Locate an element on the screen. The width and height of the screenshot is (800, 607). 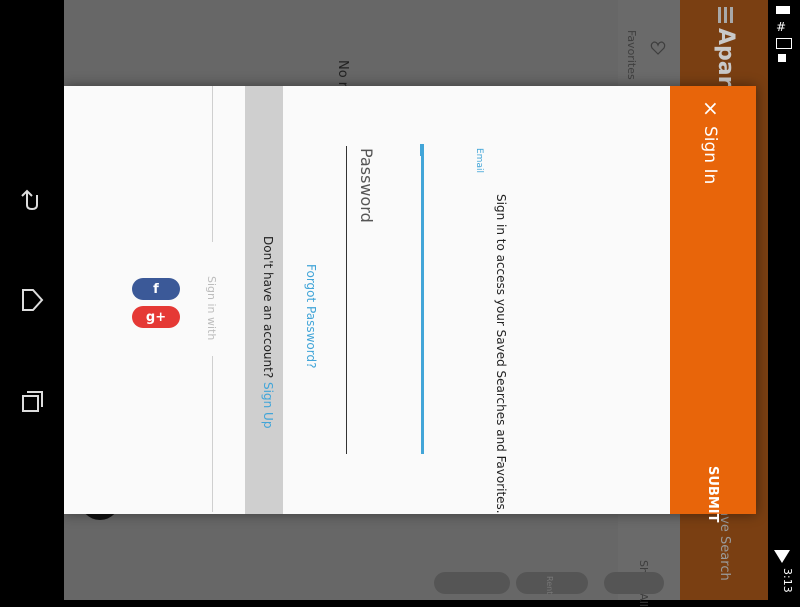
dialog-header: × Sign In SUBMIT is located at coordinates (713, 304).